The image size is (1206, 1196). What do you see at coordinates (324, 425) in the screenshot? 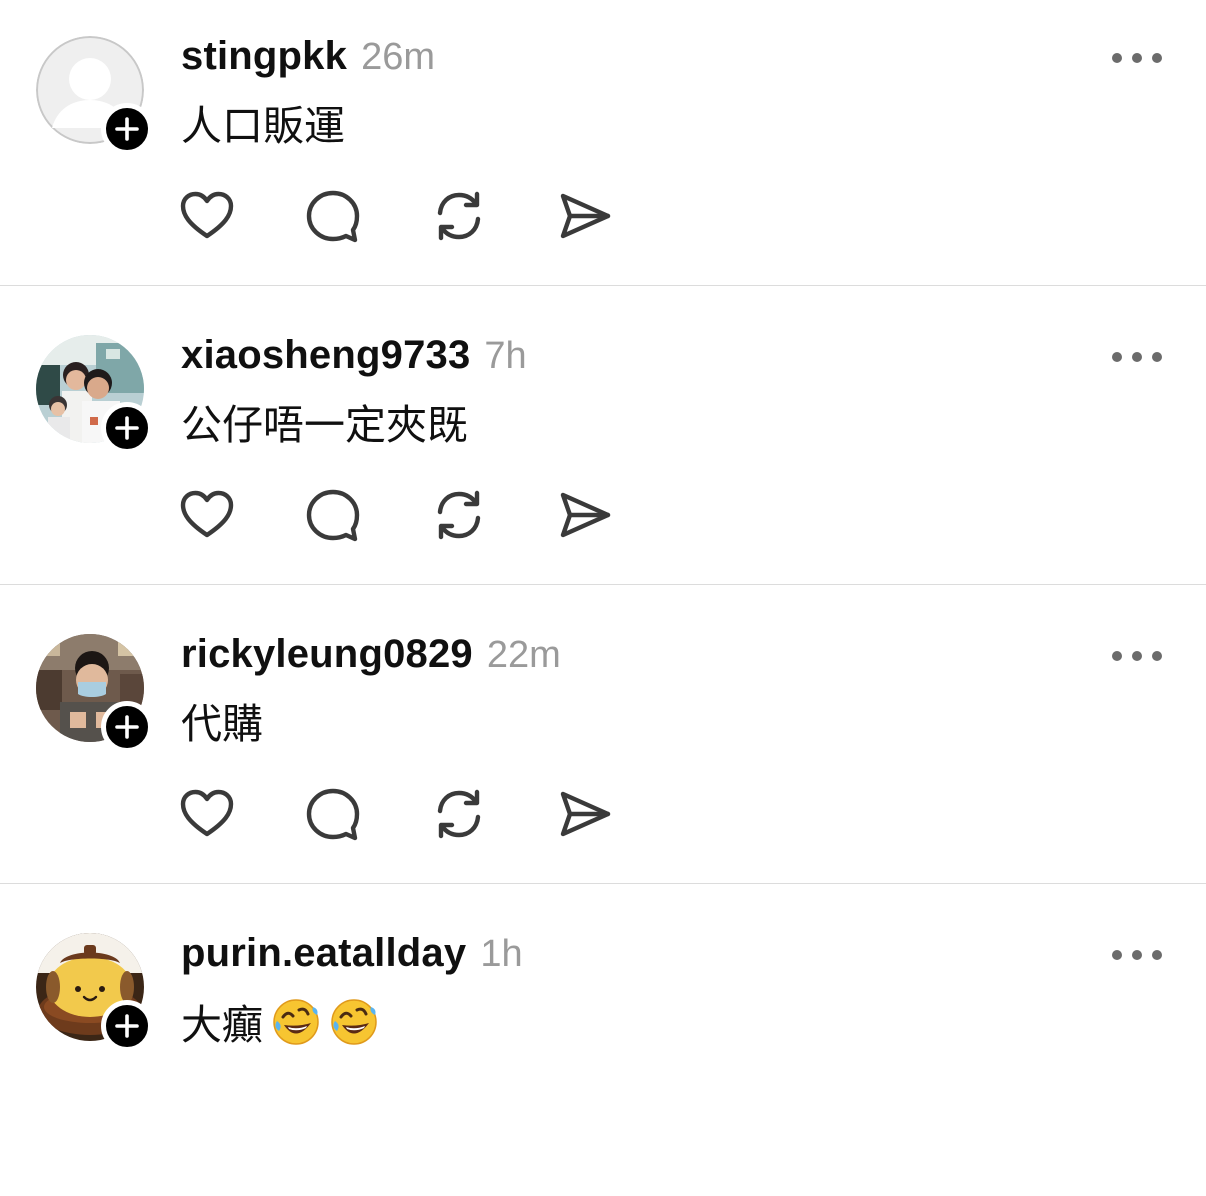
I see `post-text: 公仔唔一定夾既` at bounding box center [324, 425].